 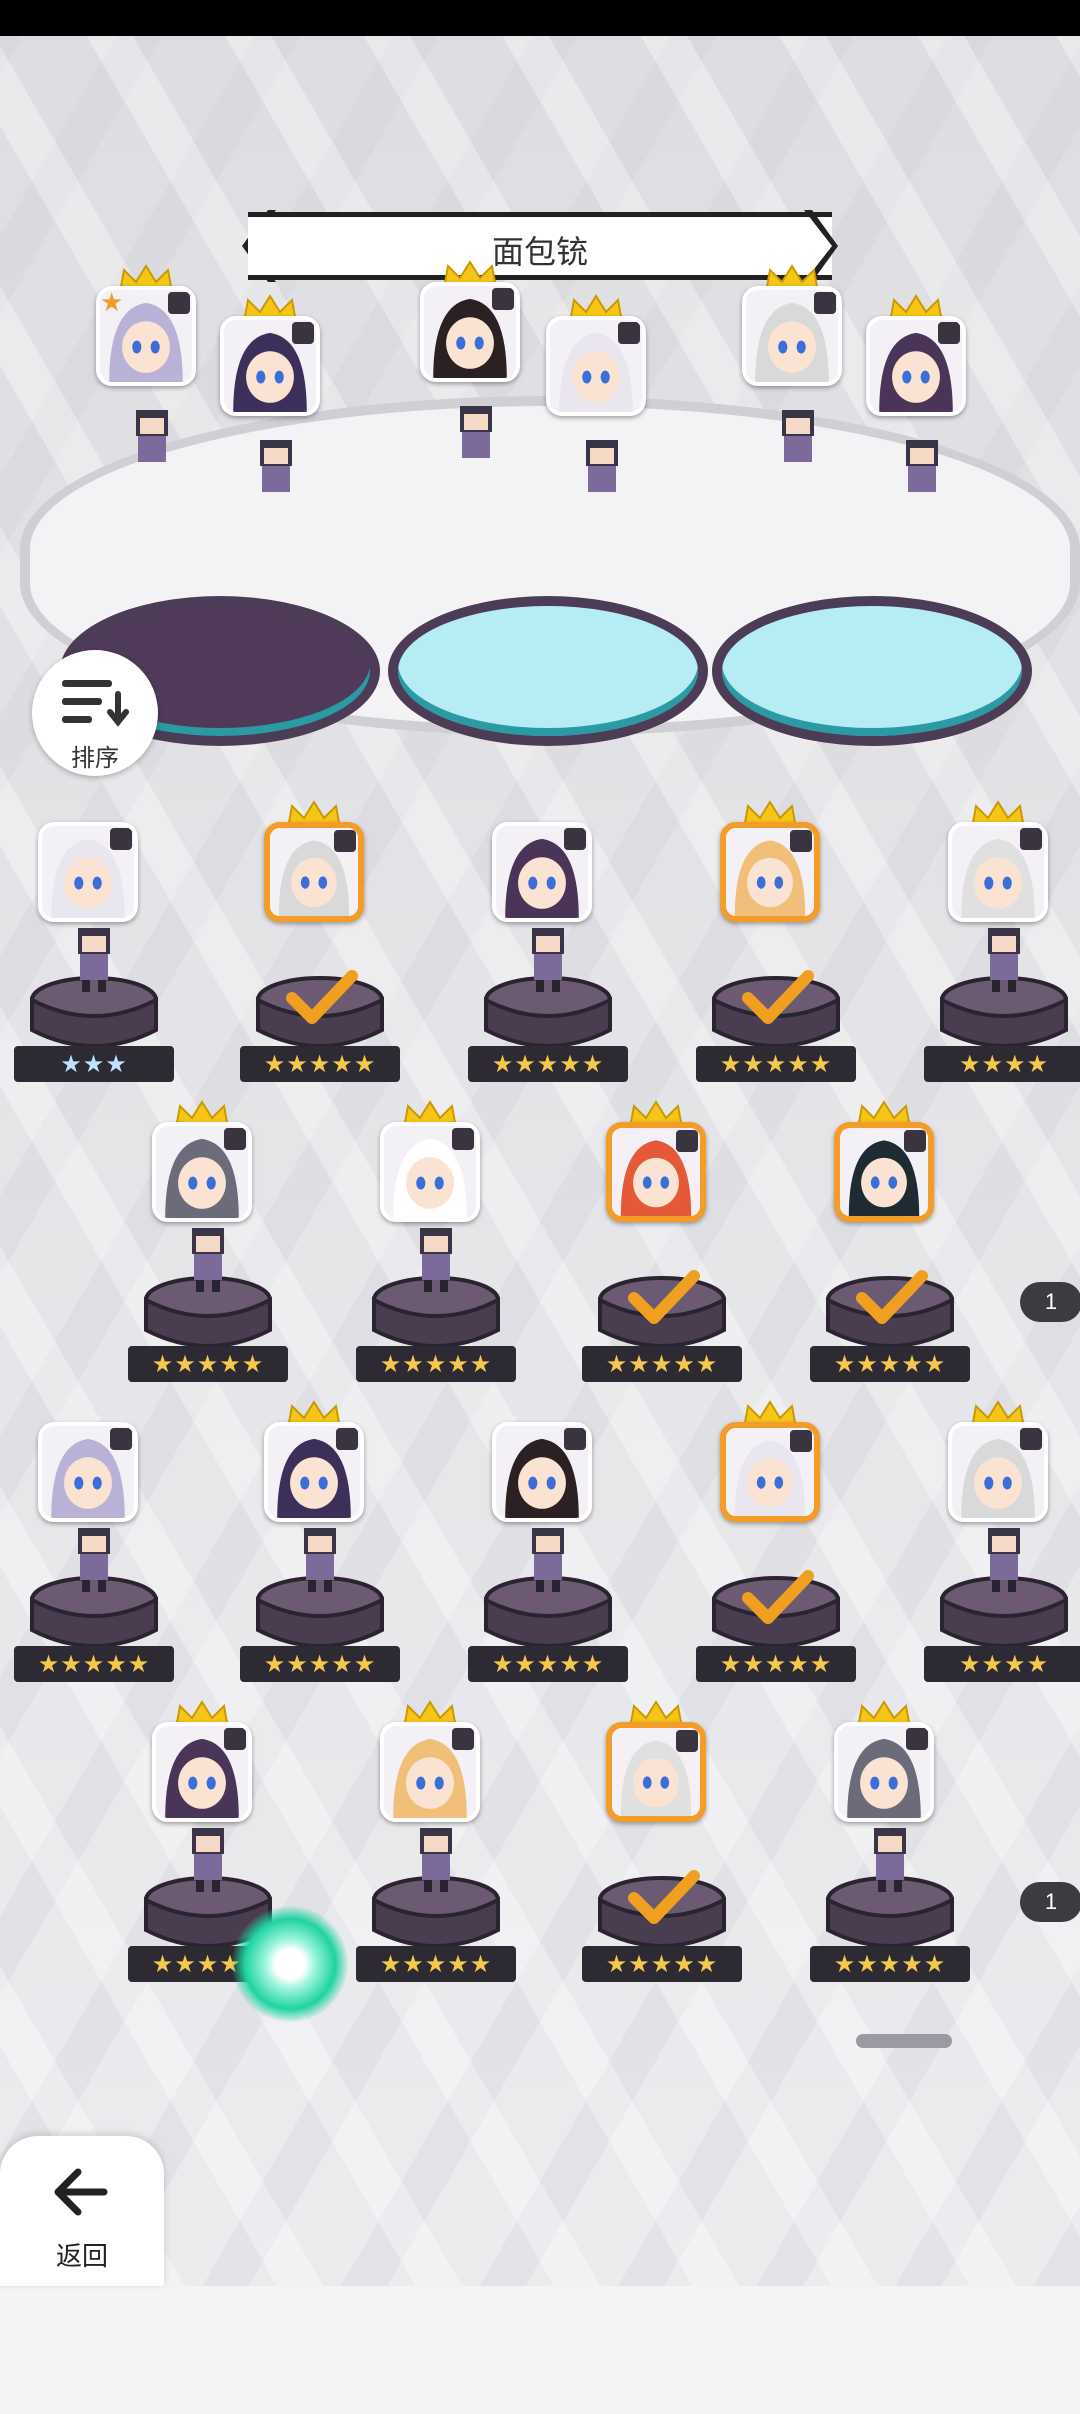 What do you see at coordinates (1002, 1664) in the screenshot?
I see `star-rating: ★★★★` at bounding box center [1002, 1664].